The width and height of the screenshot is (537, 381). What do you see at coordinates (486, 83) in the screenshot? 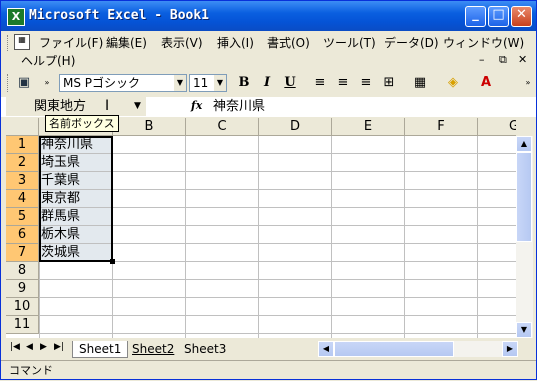
I see `font-color-button: A` at bounding box center [486, 83].